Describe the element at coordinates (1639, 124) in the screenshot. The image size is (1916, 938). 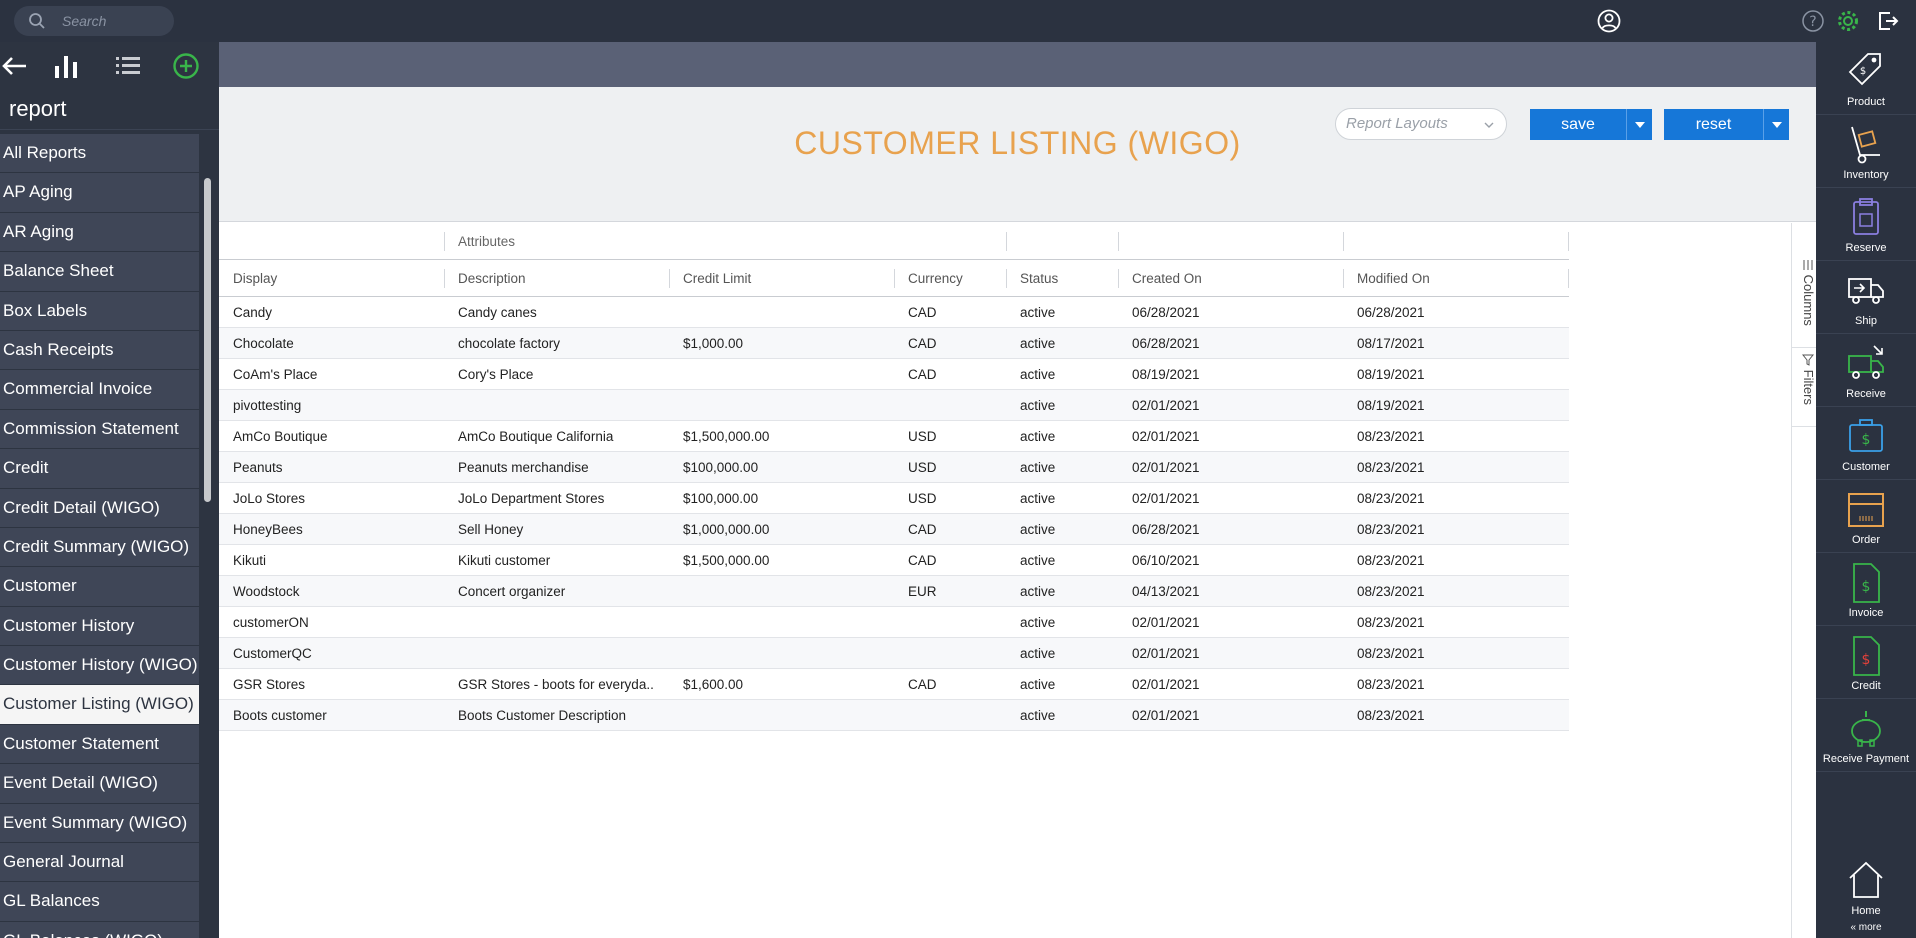
I see `save-dropdown-button` at that location.